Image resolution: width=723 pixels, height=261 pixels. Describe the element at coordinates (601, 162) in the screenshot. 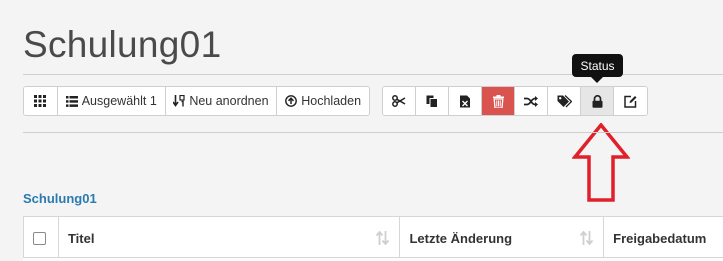

I see `annotation-arrow-icon` at that location.